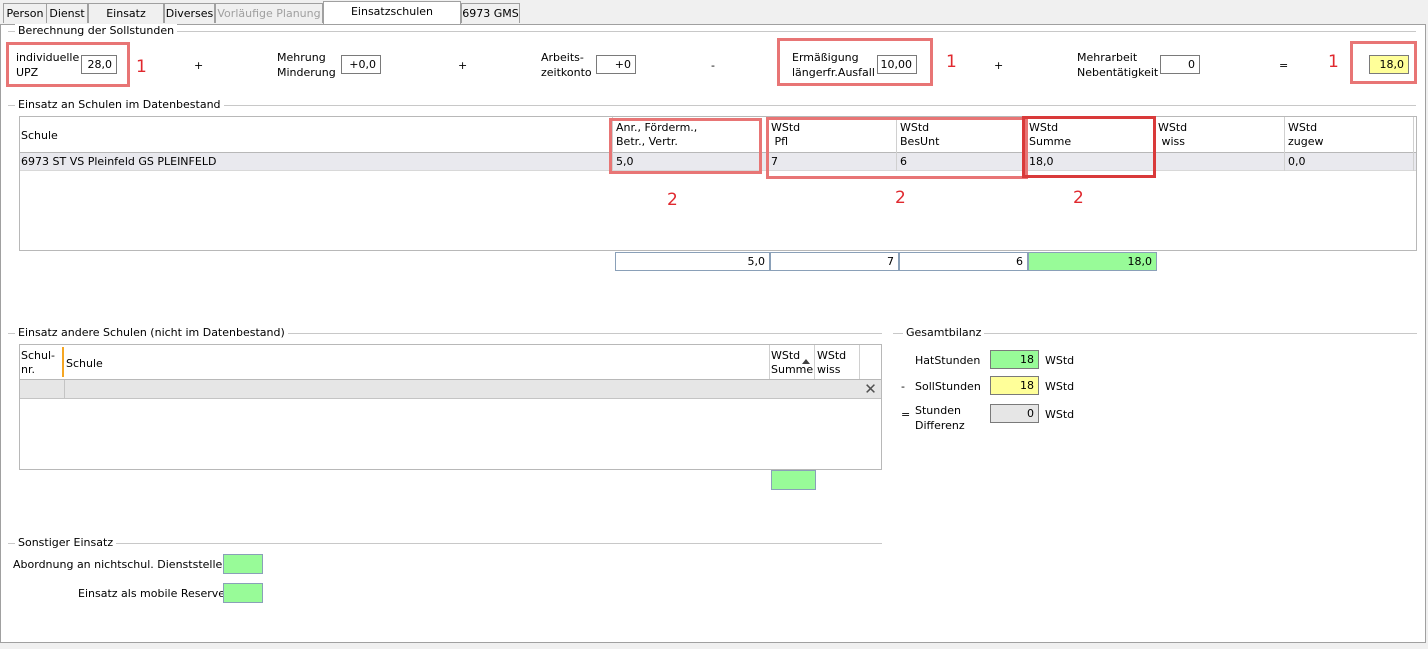  I want to click on abordnung-label: Abordnung an nichtschul. Dienststelle, so click(118, 564).